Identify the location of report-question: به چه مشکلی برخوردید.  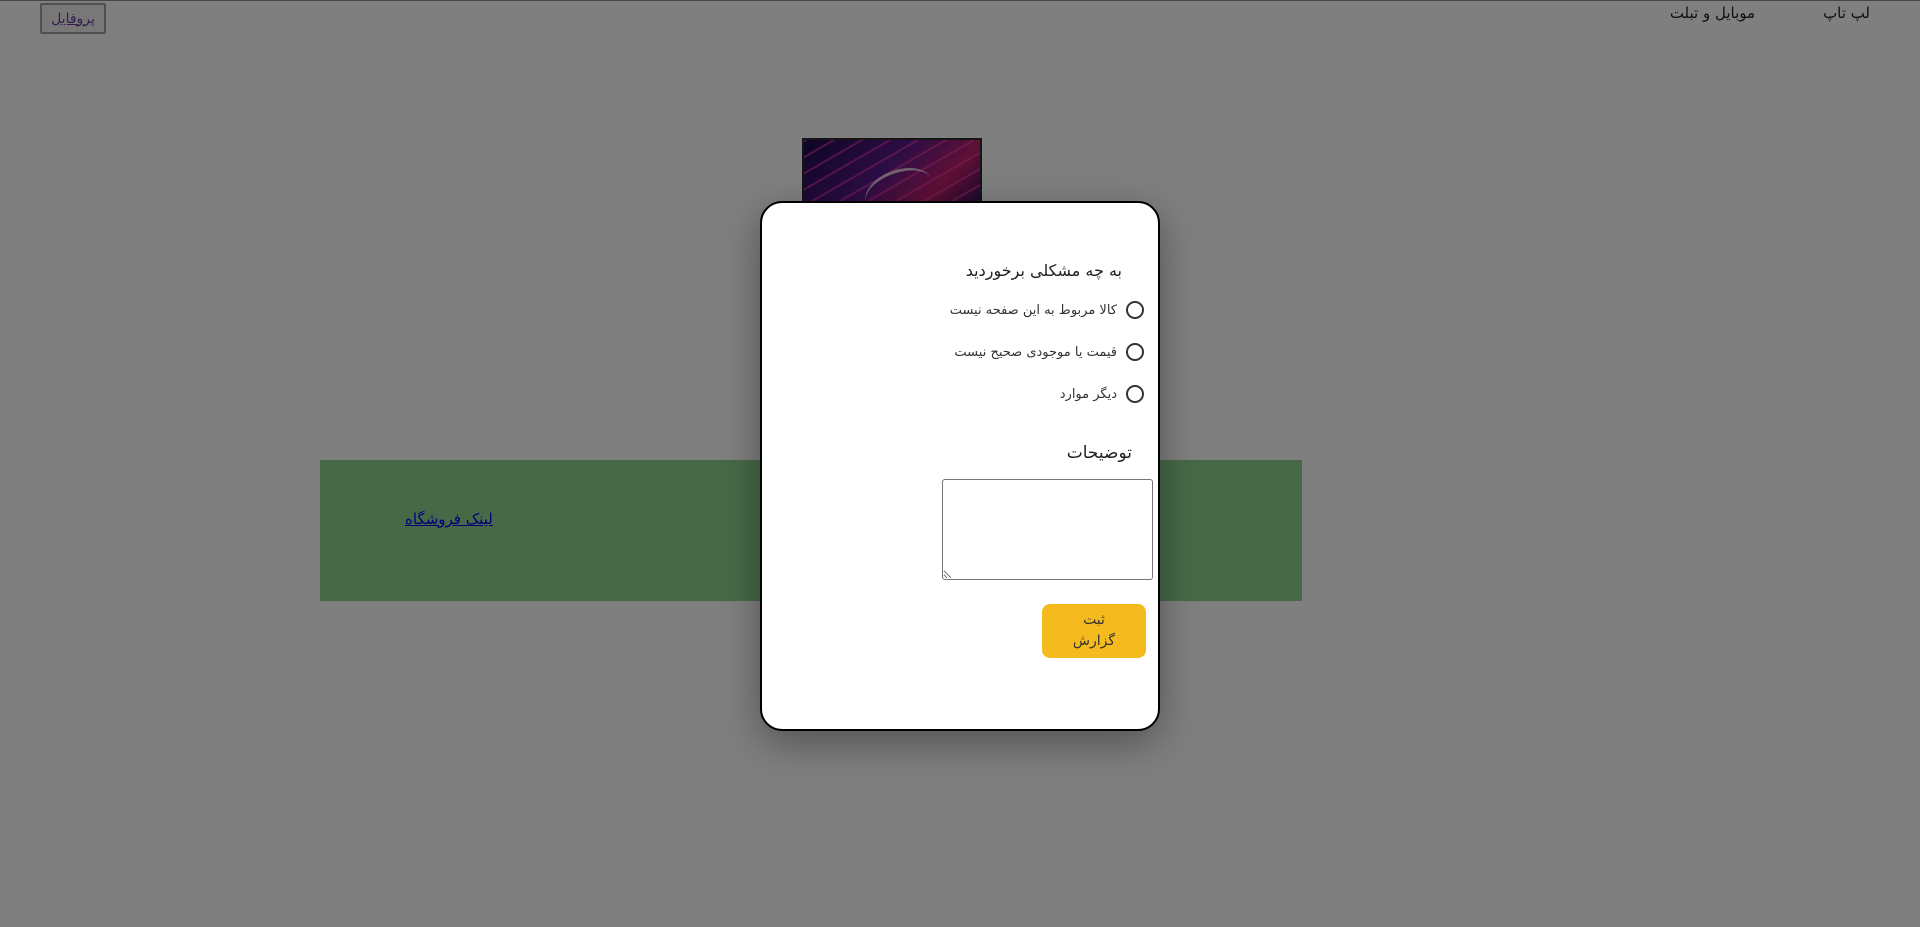
(1043, 270).